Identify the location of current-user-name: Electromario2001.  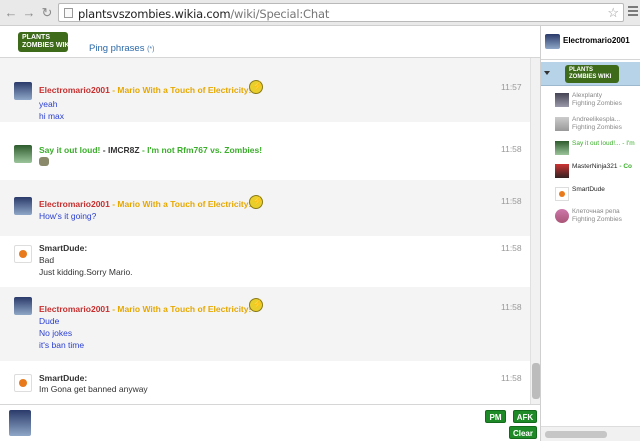
(596, 40).